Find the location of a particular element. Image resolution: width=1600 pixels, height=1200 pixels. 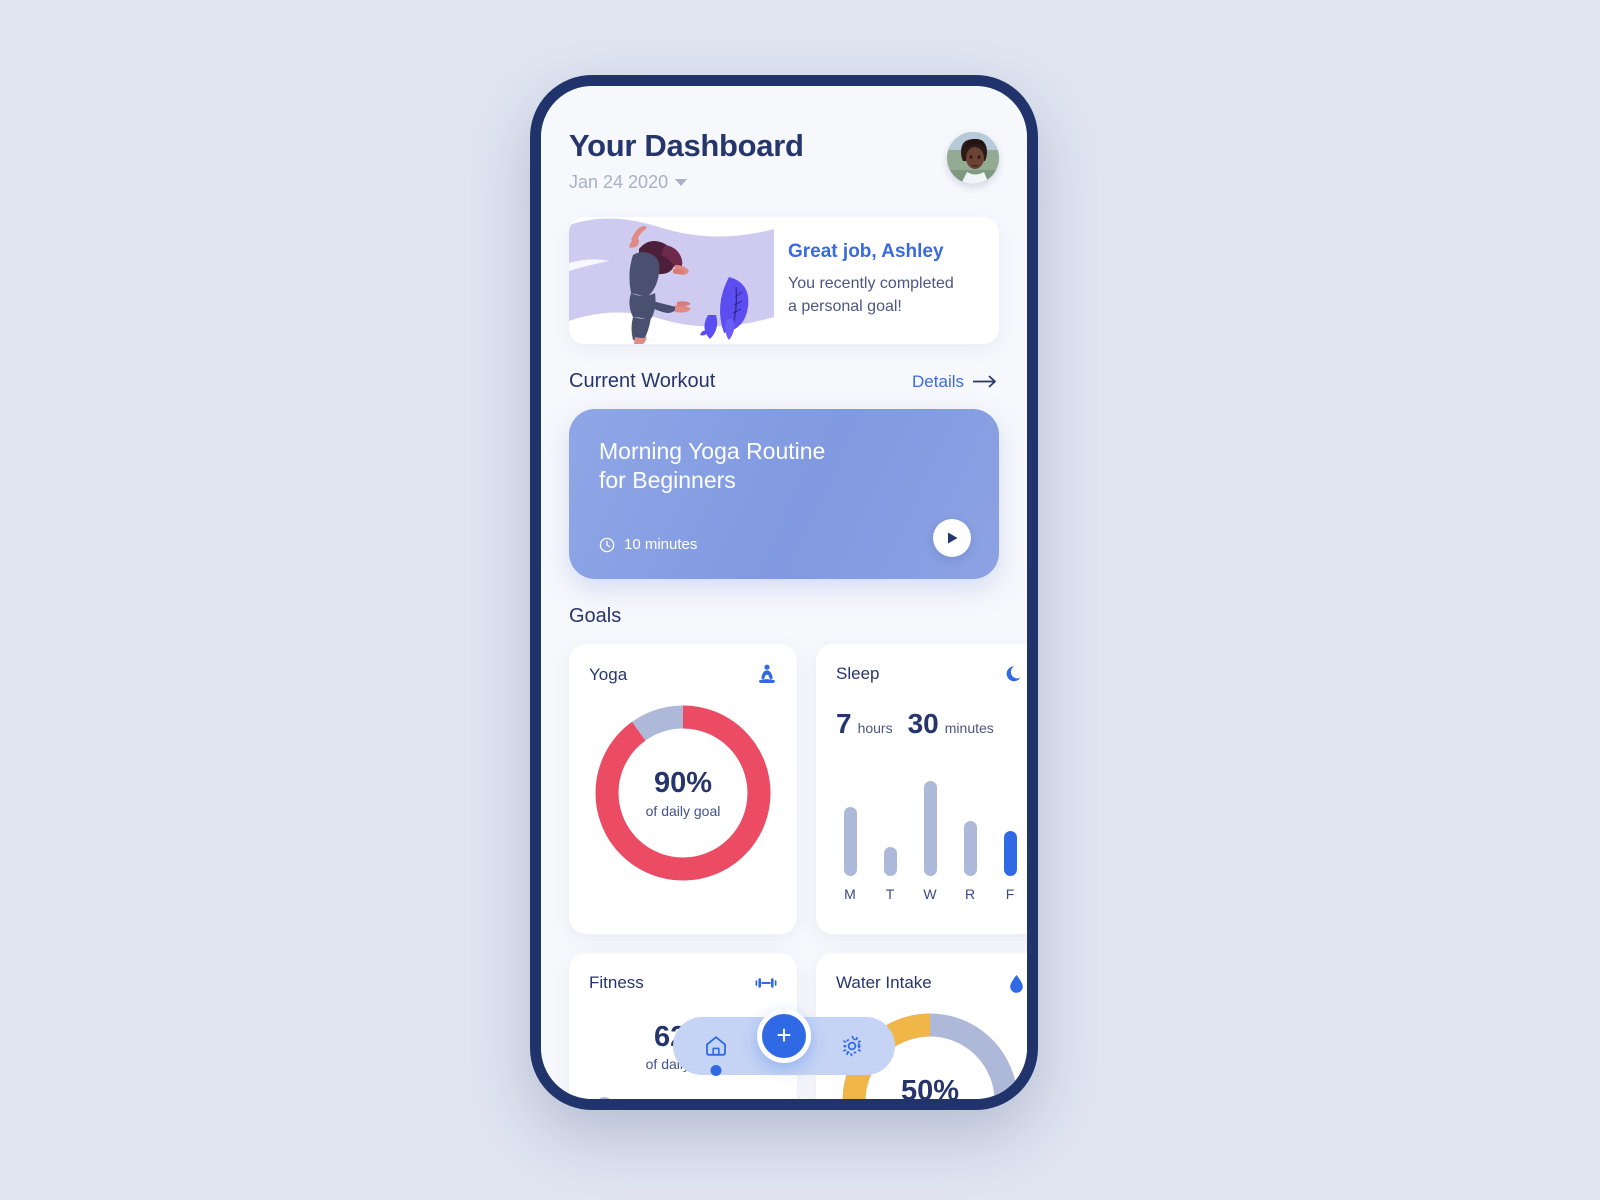

banner-illustration is located at coordinates (671, 280).